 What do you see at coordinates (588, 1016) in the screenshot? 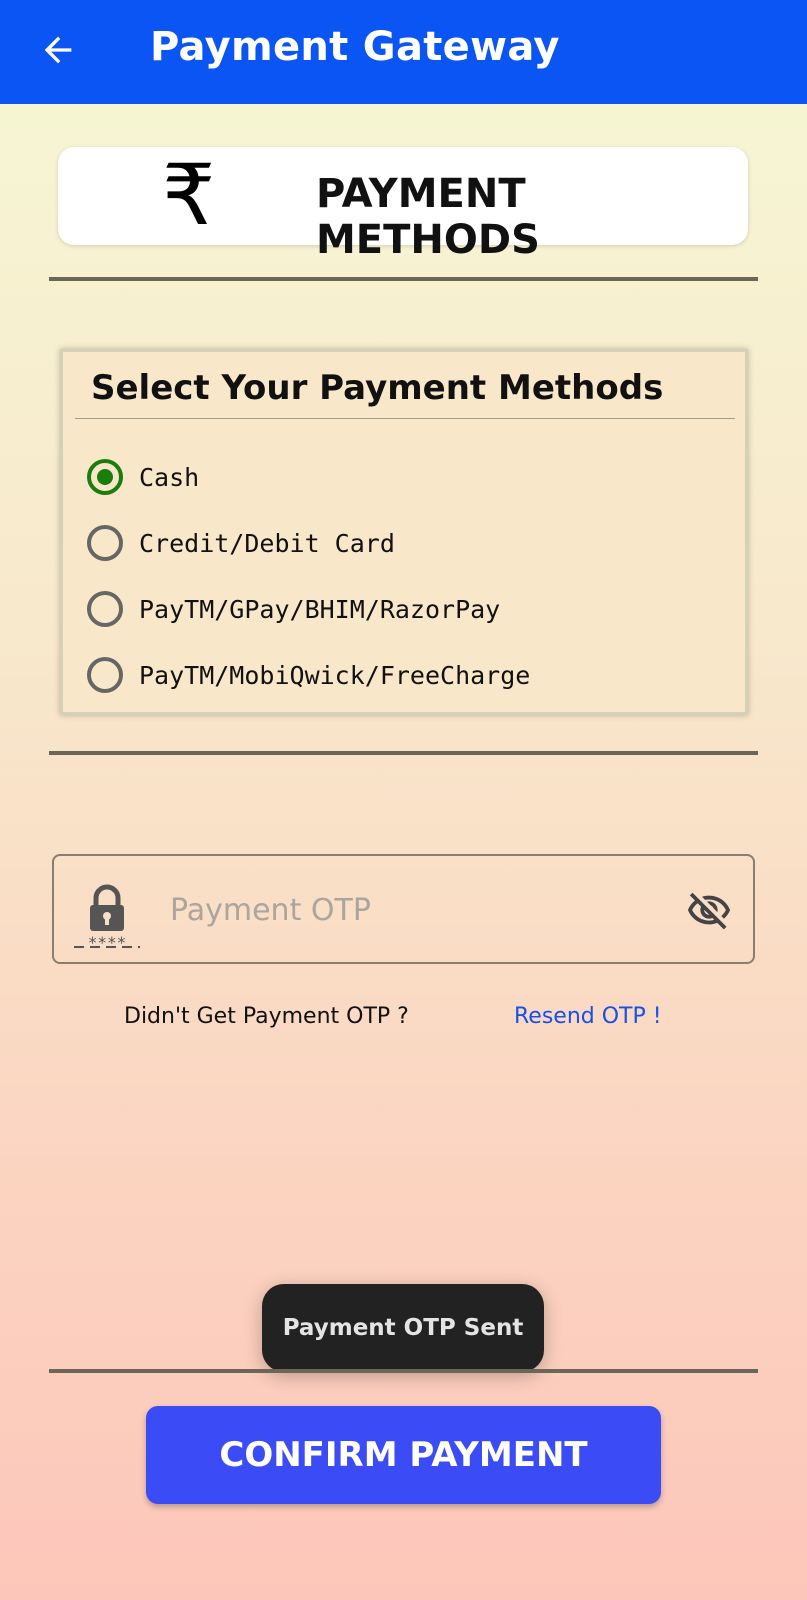
I see `resend-otp-link: Resend OTP !` at bounding box center [588, 1016].